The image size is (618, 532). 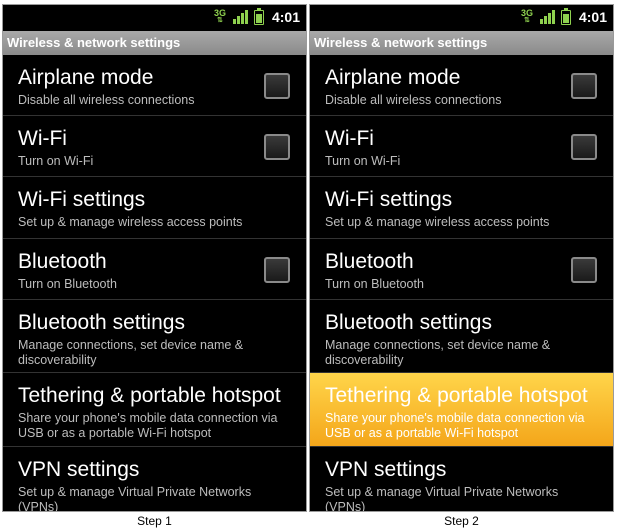 What do you see at coordinates (154, 521) in the screenshot?
I see `step-1-caption: Step 1` at bounding box center [154, 521].